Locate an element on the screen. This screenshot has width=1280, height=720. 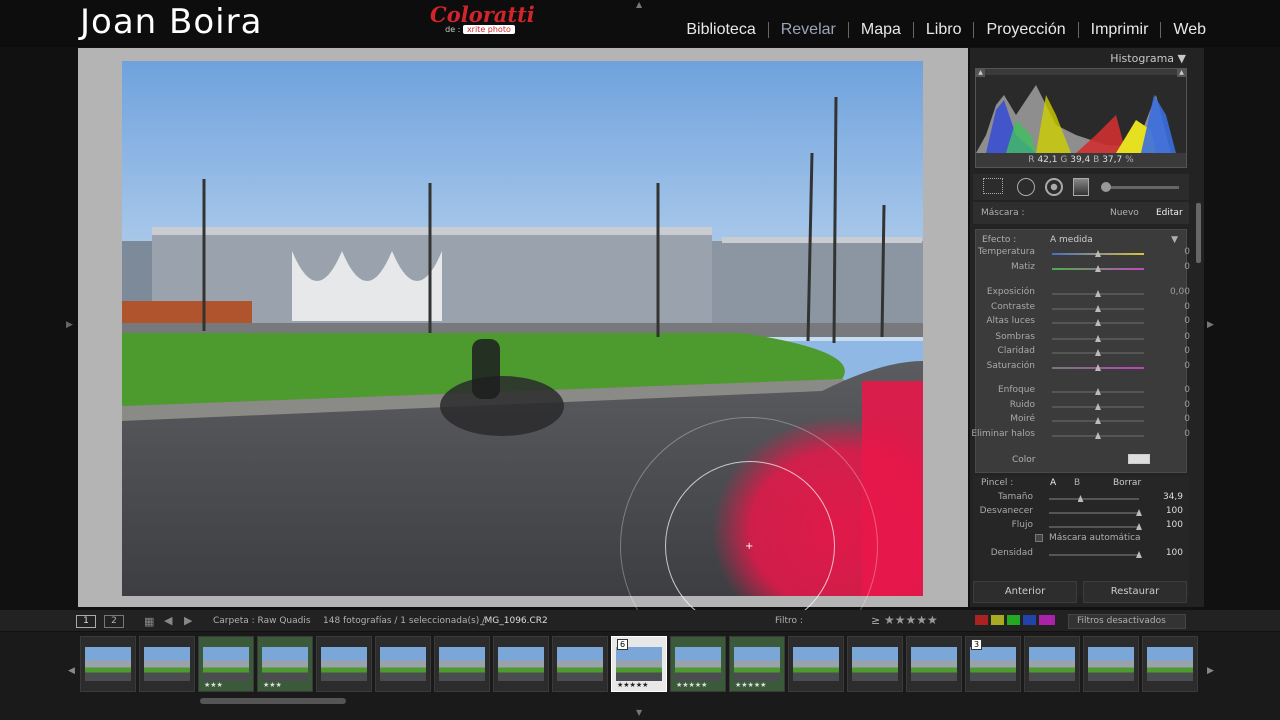
brush-slider-label: Desvanecer is located at coordinates (1006, 511).